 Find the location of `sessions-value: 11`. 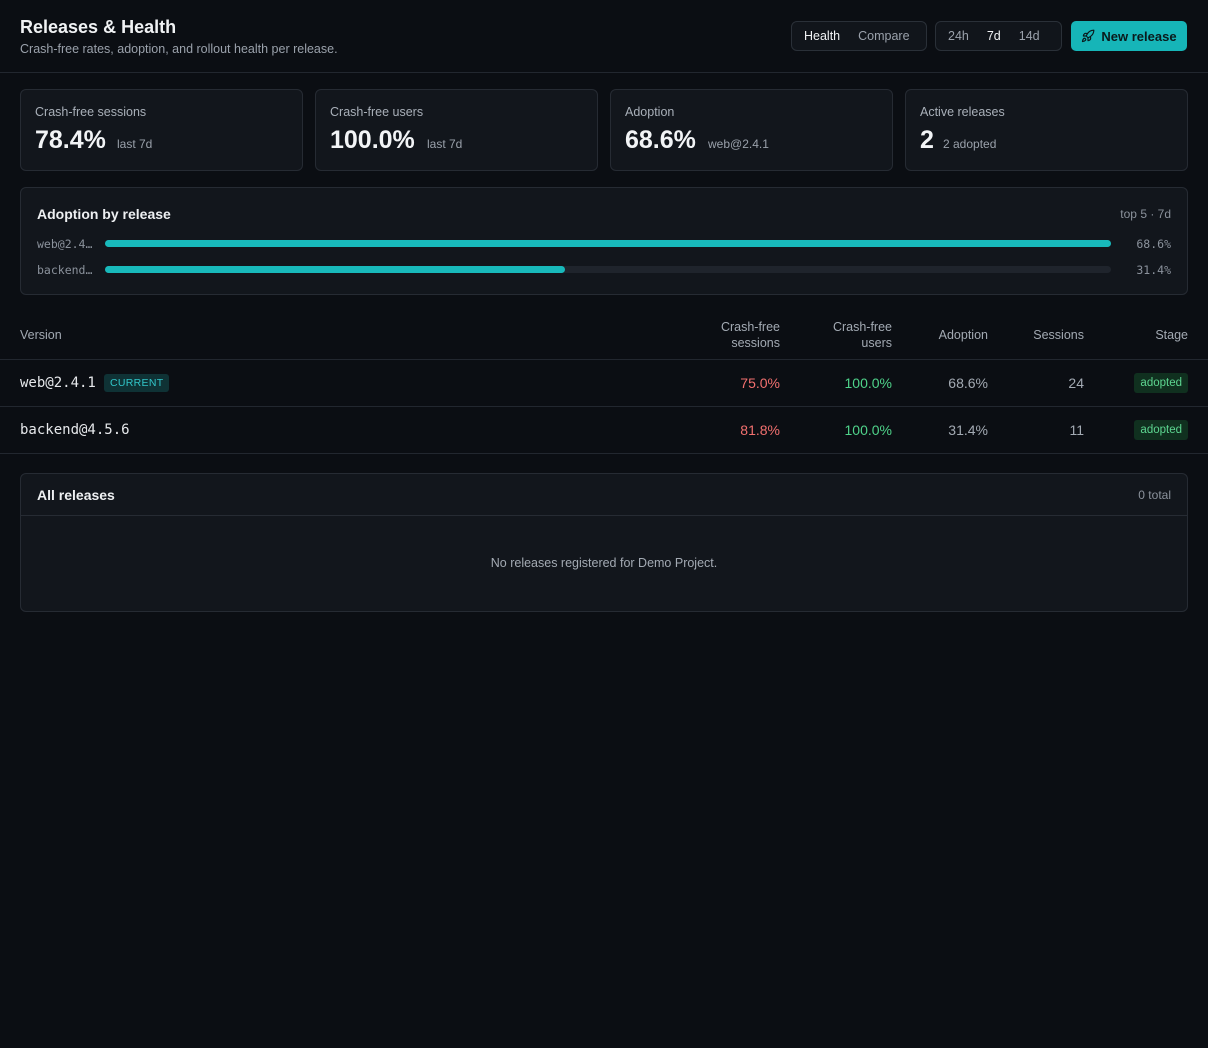

sessions-value: 11 is located at coordinates (1076, 430).